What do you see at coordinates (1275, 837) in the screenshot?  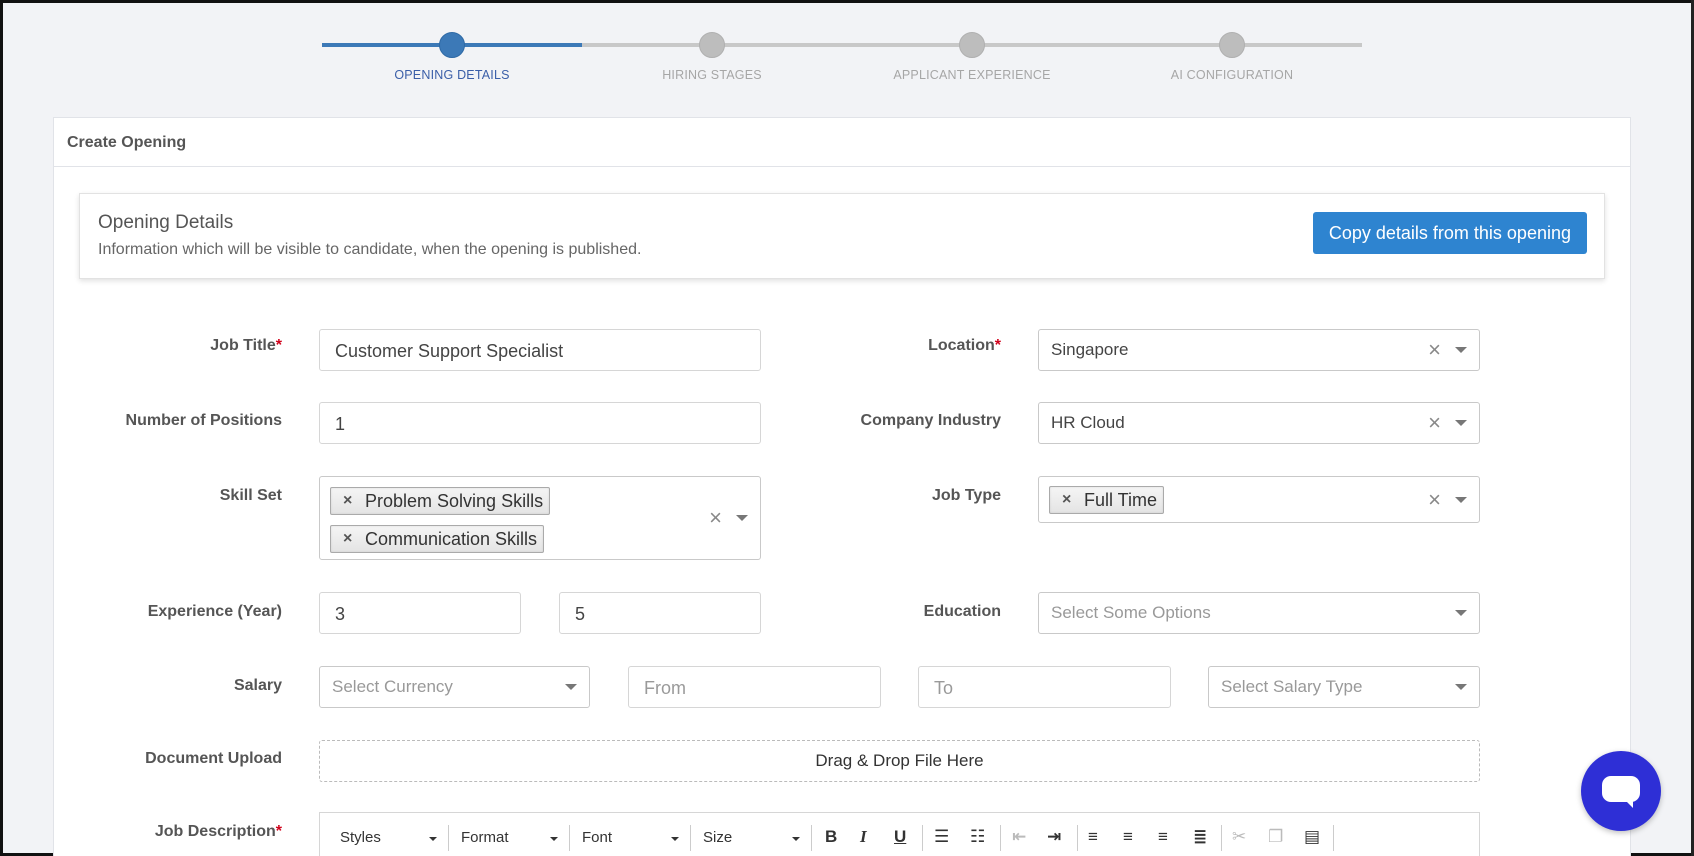 I see `copy-icon: ❐` at bounding box center [1275, 837].